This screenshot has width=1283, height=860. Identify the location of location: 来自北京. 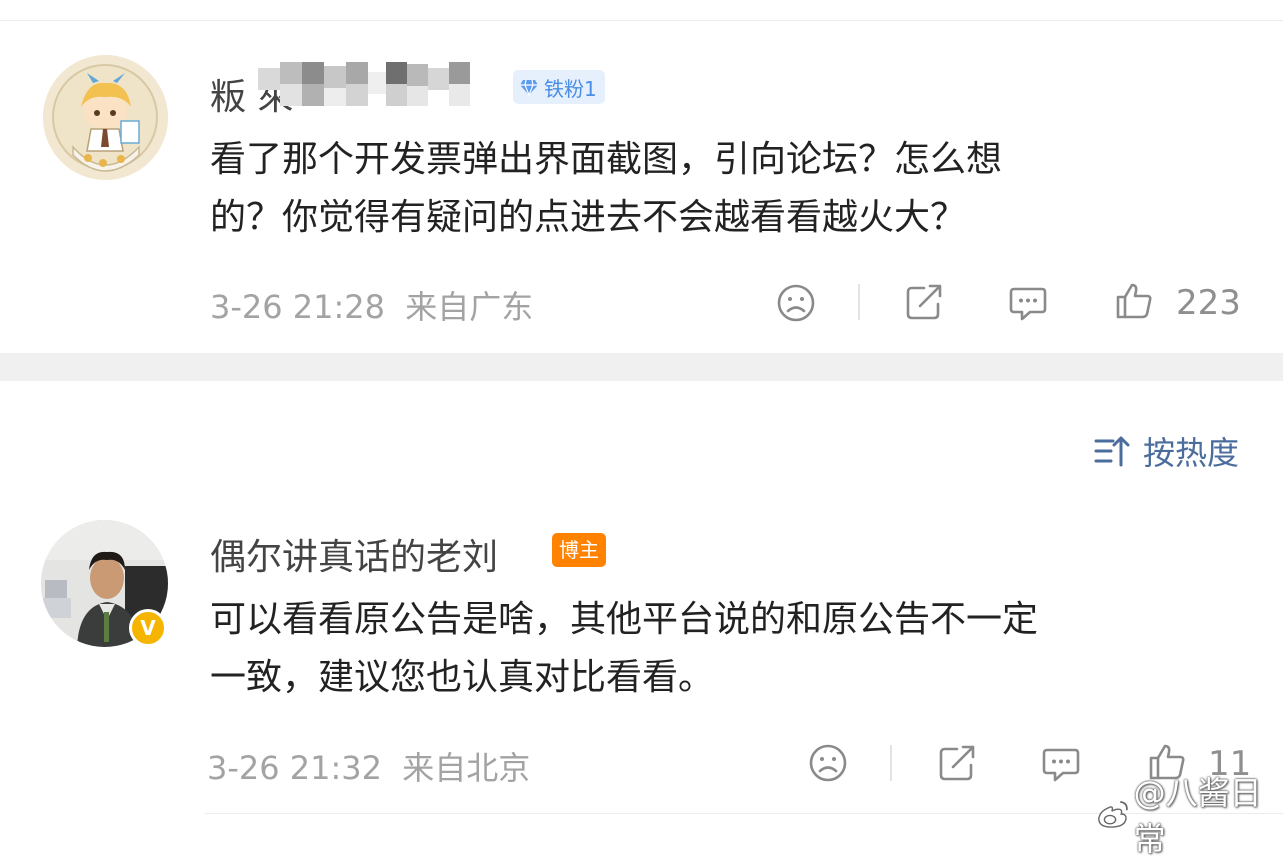
(466, 768).